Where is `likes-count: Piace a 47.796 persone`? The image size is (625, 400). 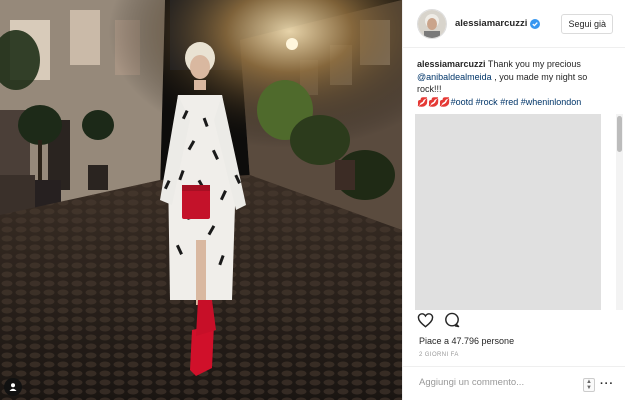
likes-count: Piace a 47.796 persone is located at coordinates (466, 341).